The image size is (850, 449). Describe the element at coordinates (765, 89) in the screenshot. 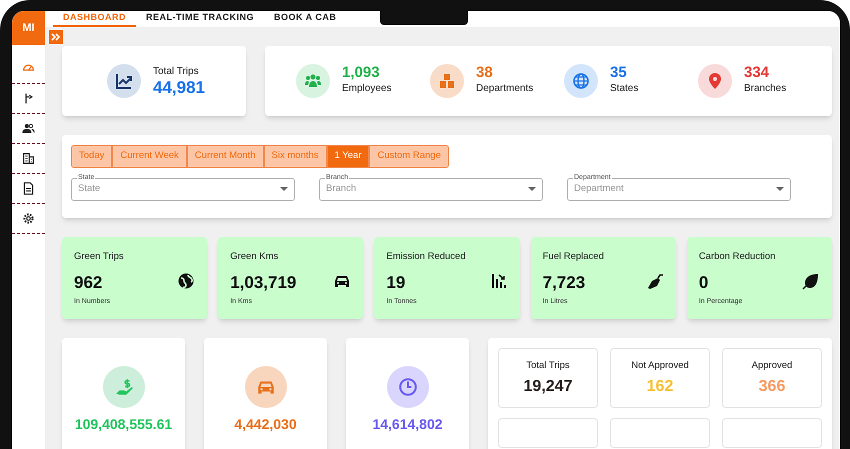

I see `stat-label: Branches` at that location.